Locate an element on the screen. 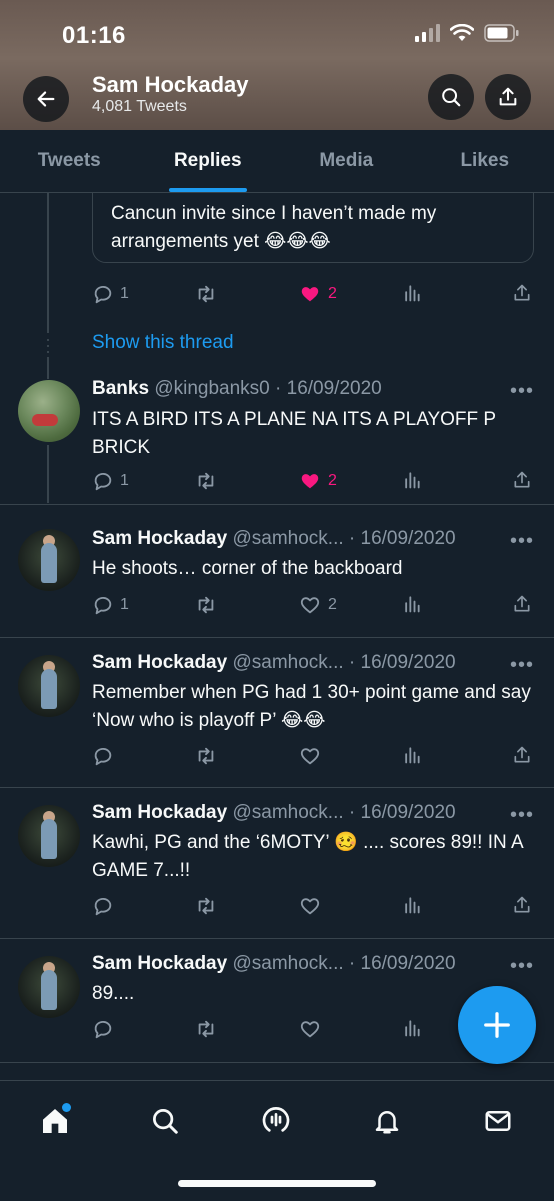 The width and height of the screenshot is (554, 1201). tab-replies: Replies is located at coordinates (208, 161).